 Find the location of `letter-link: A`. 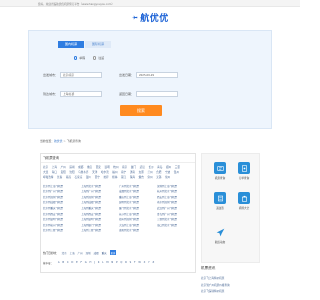

letter-link: A is located at coordinates (59, 263).